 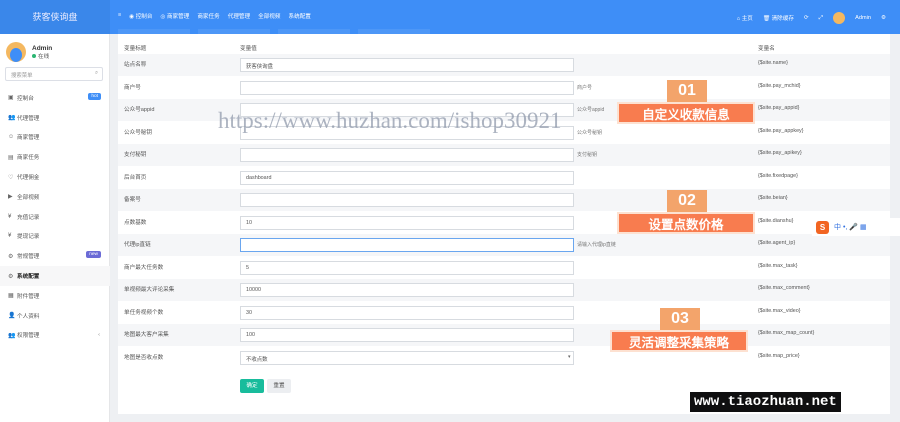 I want to click on variable-name: {$site.pay_apikey}, so click(x=780, y=153).